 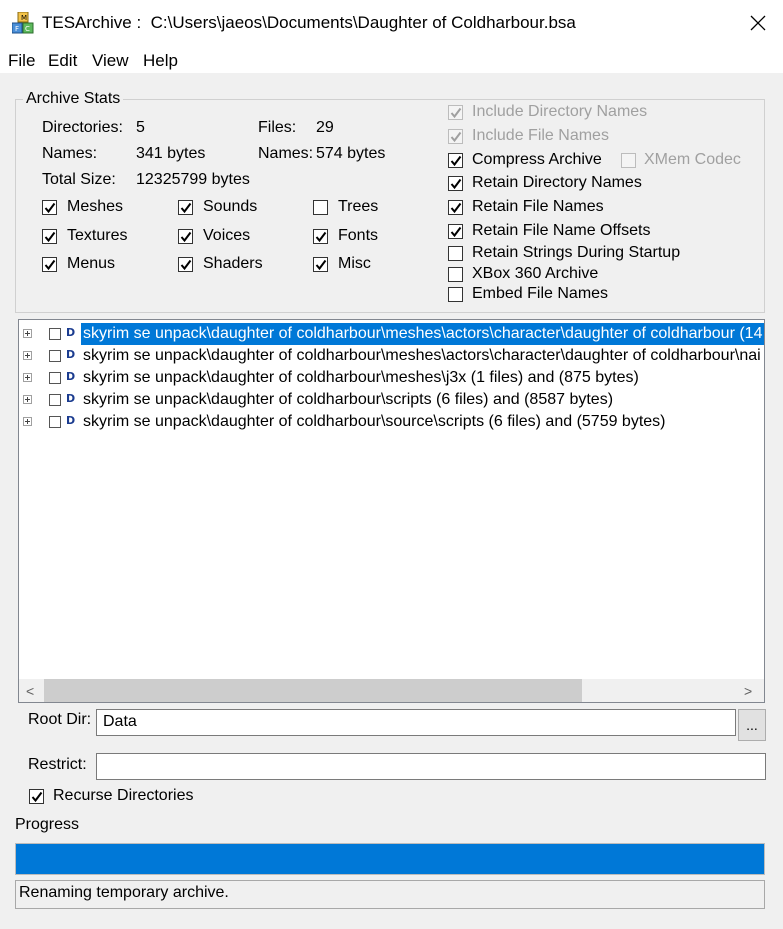 I want to click on scroll-left-icon: <, so click(x=30, y=691).